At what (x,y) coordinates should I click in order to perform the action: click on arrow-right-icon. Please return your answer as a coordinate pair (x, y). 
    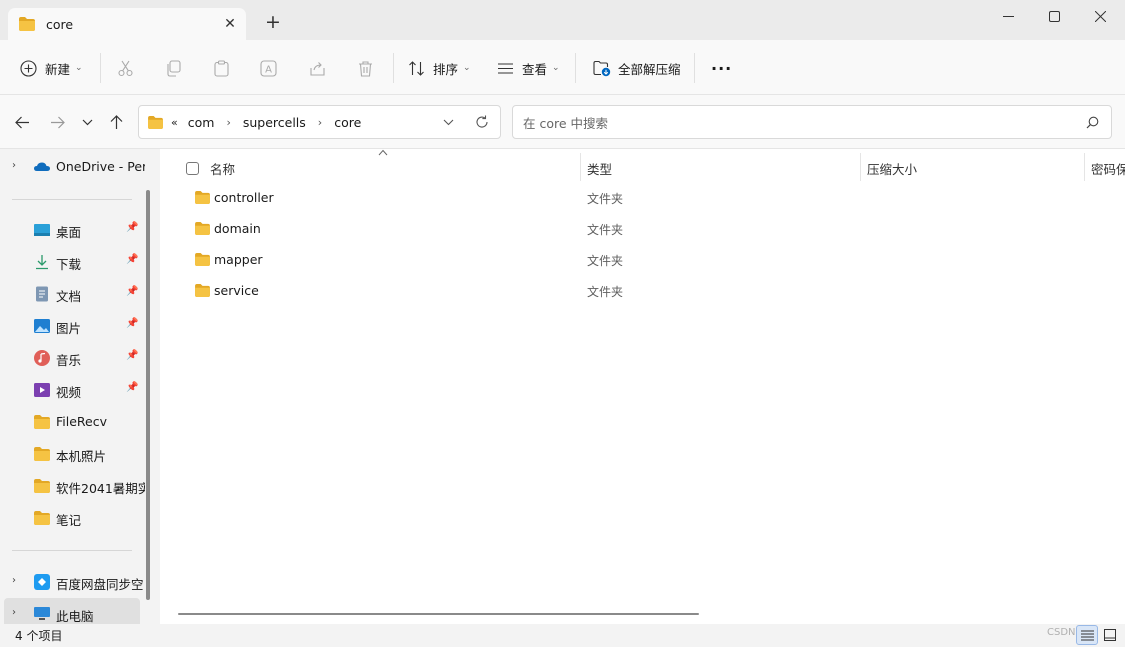
    Looking at the image, I should click on (57, 122).